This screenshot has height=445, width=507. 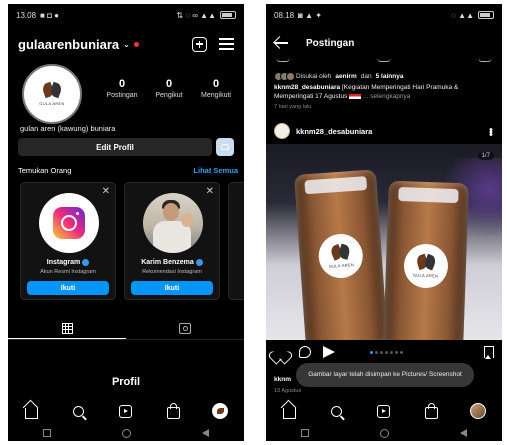 I want to click on bottom-nav, so click(x=384, y=411).